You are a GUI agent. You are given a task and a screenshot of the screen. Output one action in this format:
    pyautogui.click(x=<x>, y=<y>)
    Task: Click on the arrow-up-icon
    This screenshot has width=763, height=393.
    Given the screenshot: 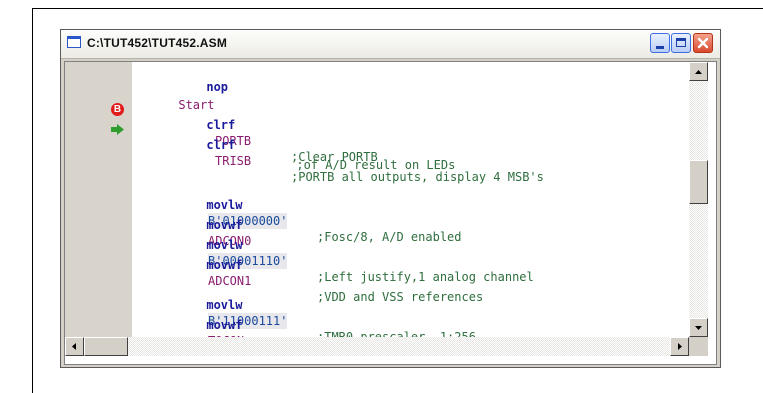 What is the action you would take?
    pyautogui.click(x=698, y=72)
    